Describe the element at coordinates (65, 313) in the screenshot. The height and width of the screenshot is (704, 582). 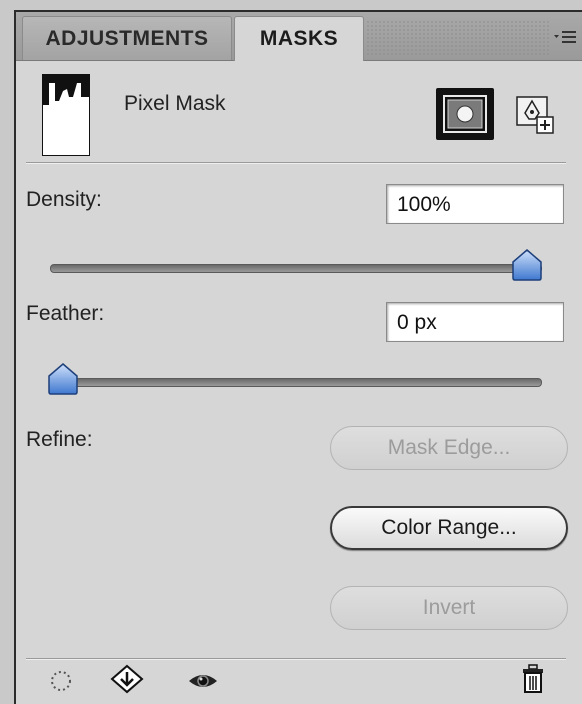
I see `feather-label: Feather:` at that location.